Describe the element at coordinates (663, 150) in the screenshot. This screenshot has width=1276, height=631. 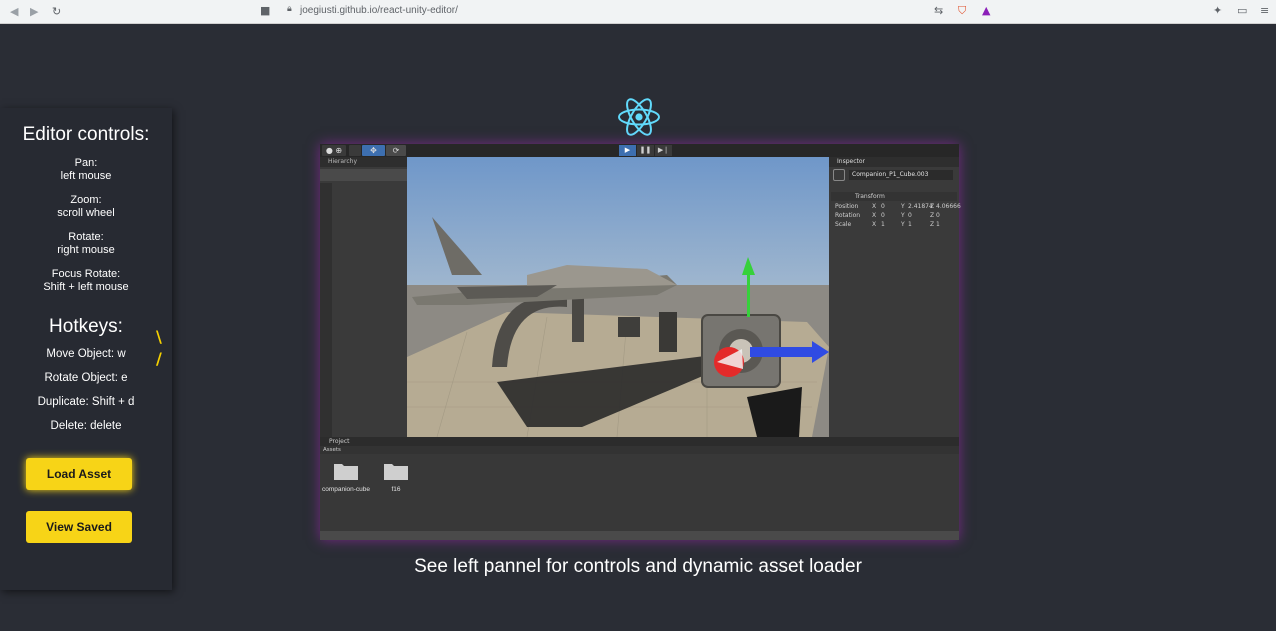
I see `step-icon: ▶❘` at that location.